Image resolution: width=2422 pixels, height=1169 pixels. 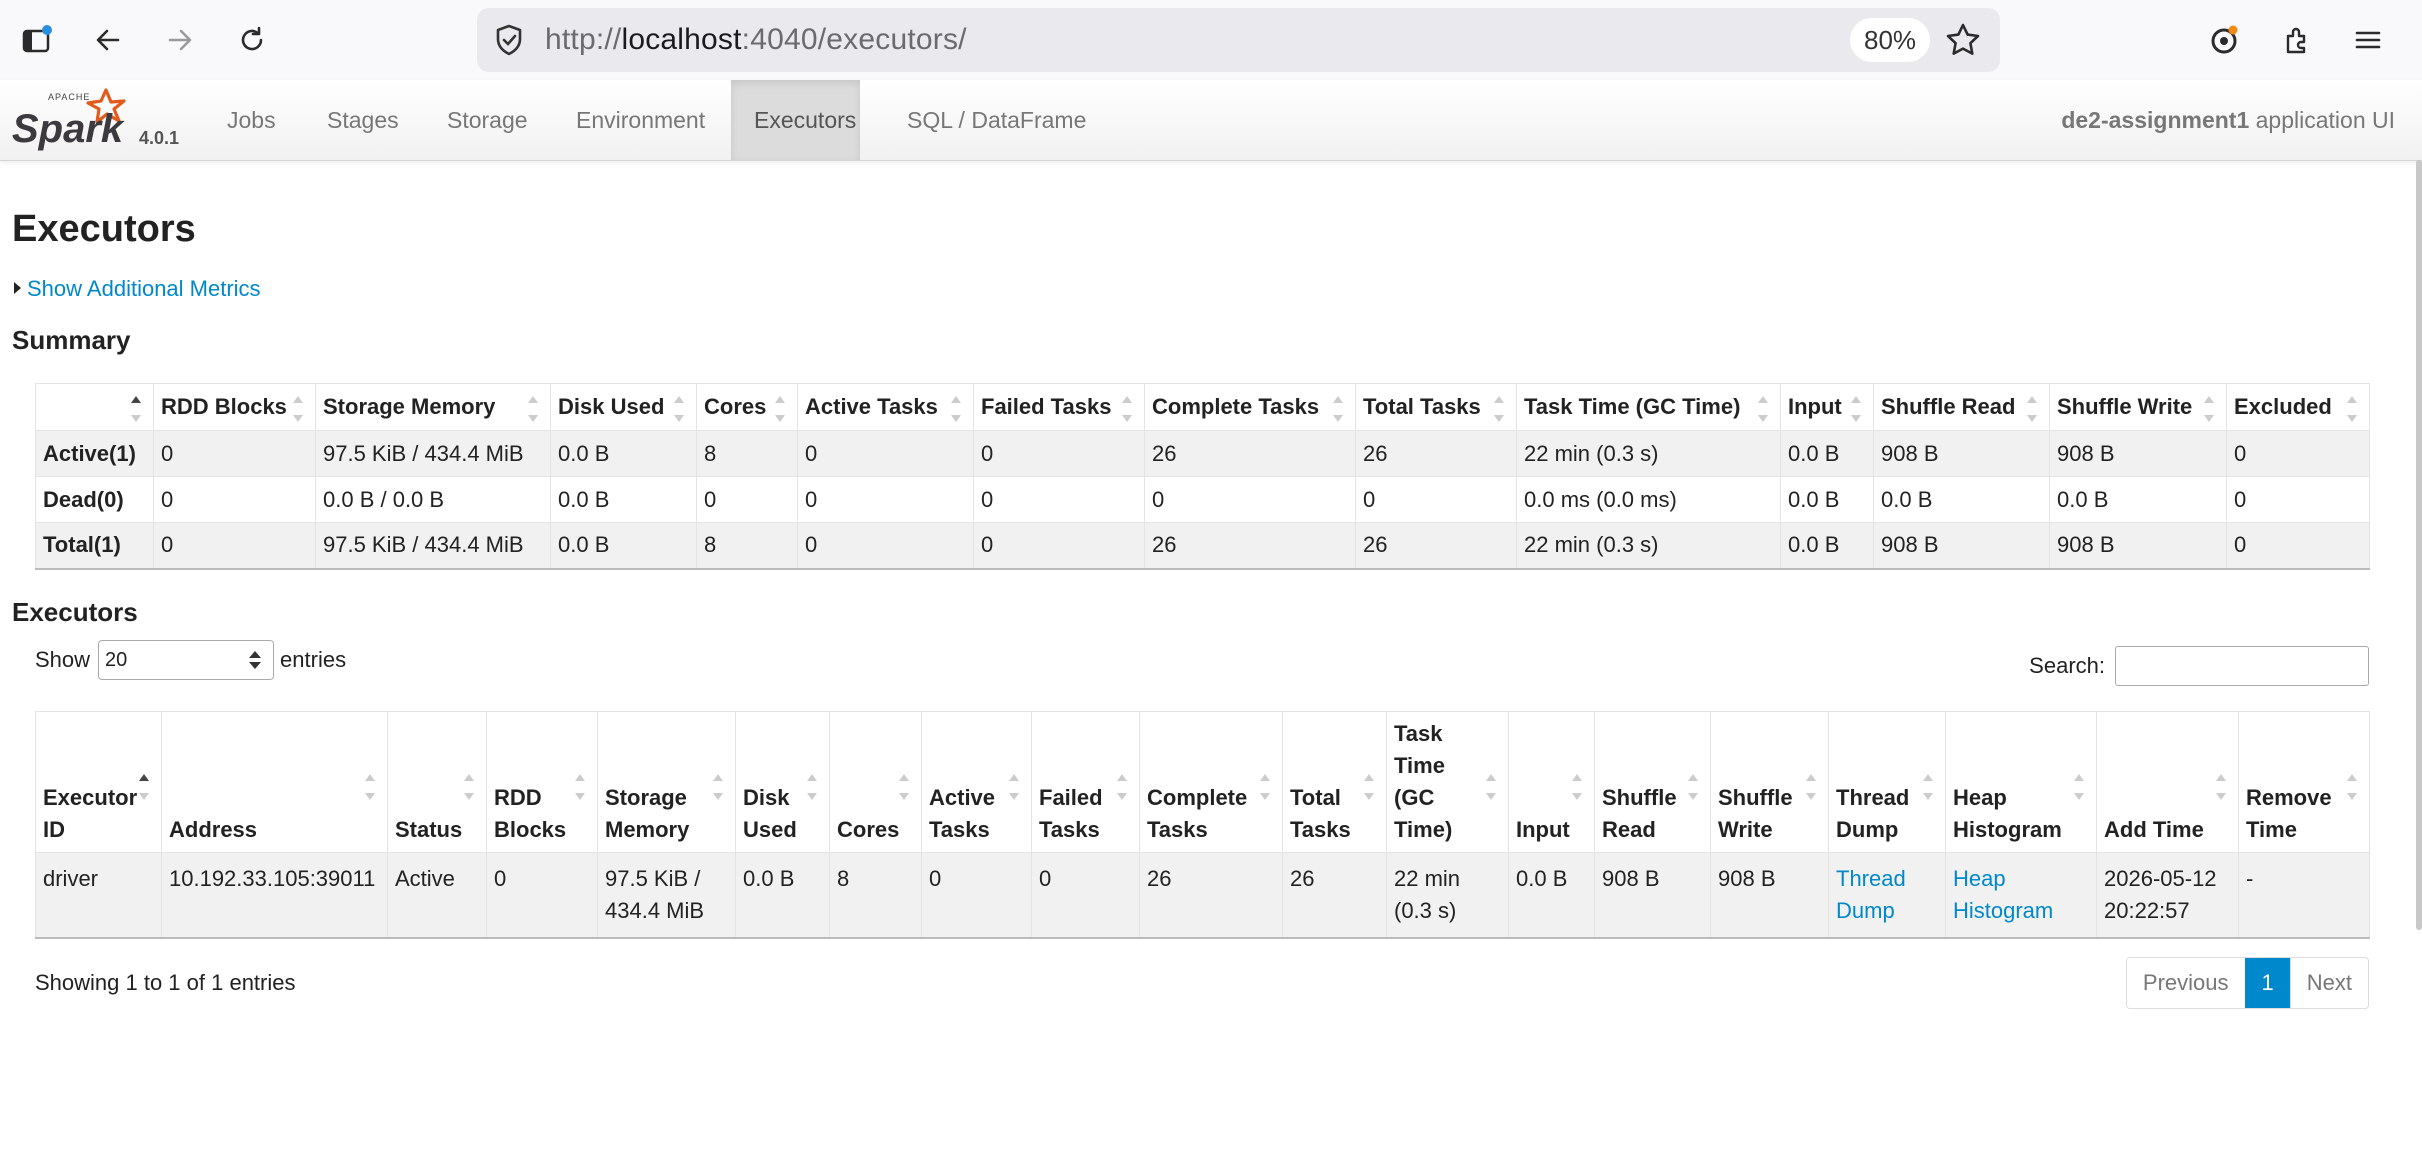 I want to click on tab-environment: Environment, so click(x=640, y=120).